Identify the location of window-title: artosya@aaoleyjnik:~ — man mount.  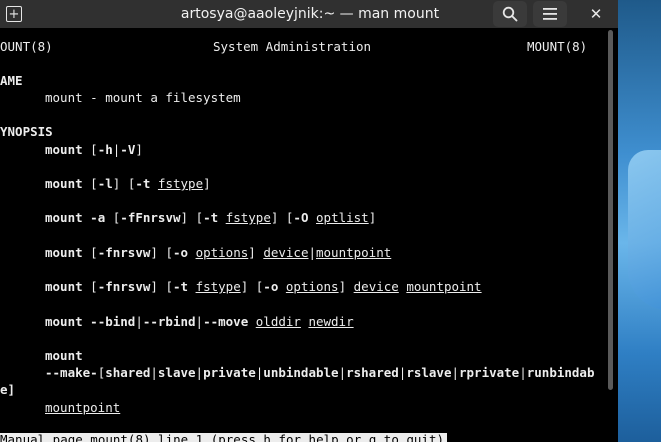
(310, 14).